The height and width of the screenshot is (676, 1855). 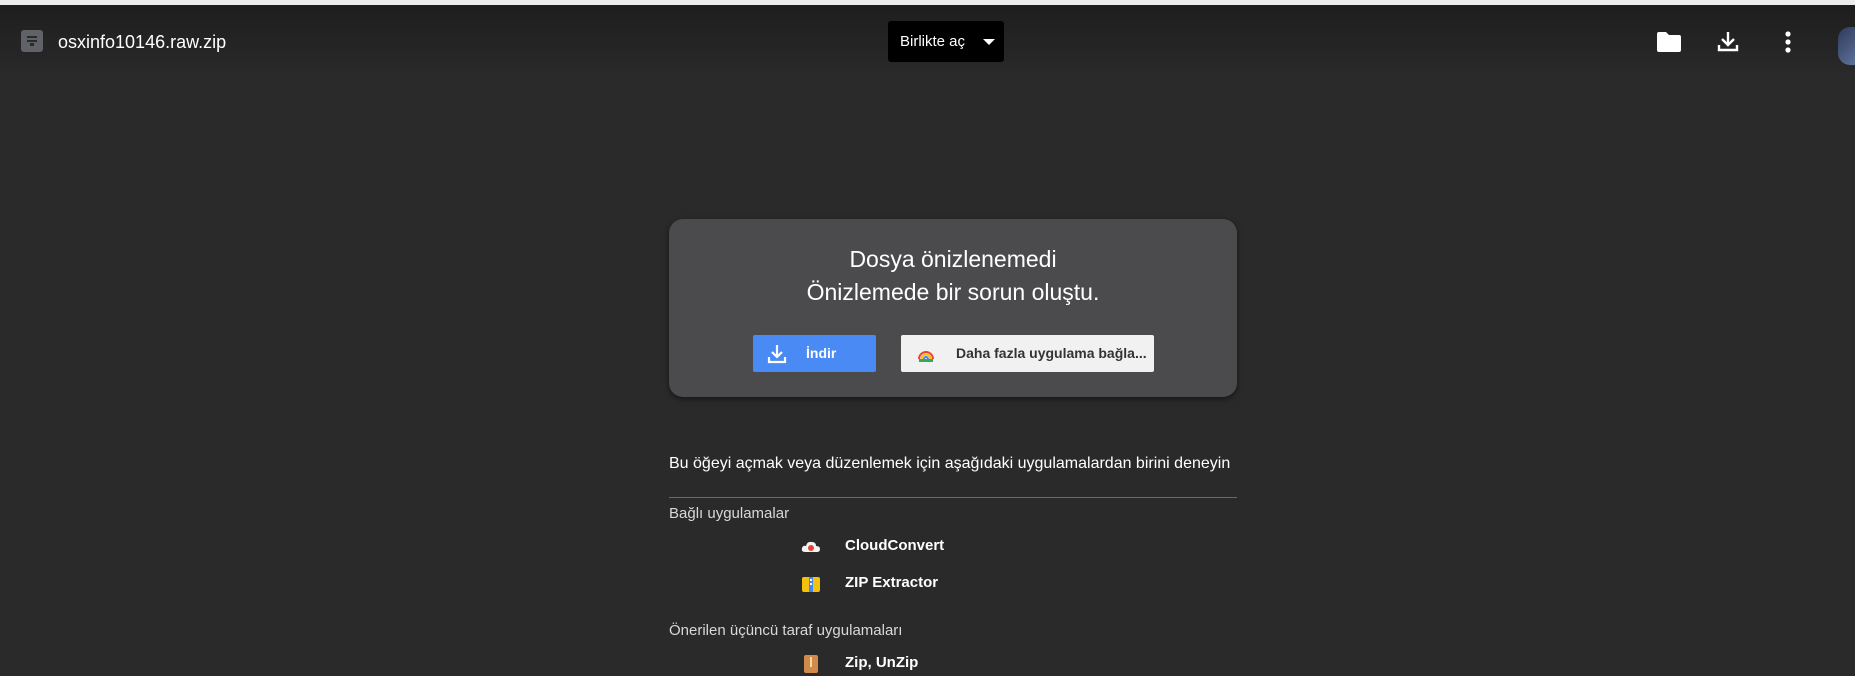 I want to click on open-with-button: Birlikte aç, so click(x=946, y=41).